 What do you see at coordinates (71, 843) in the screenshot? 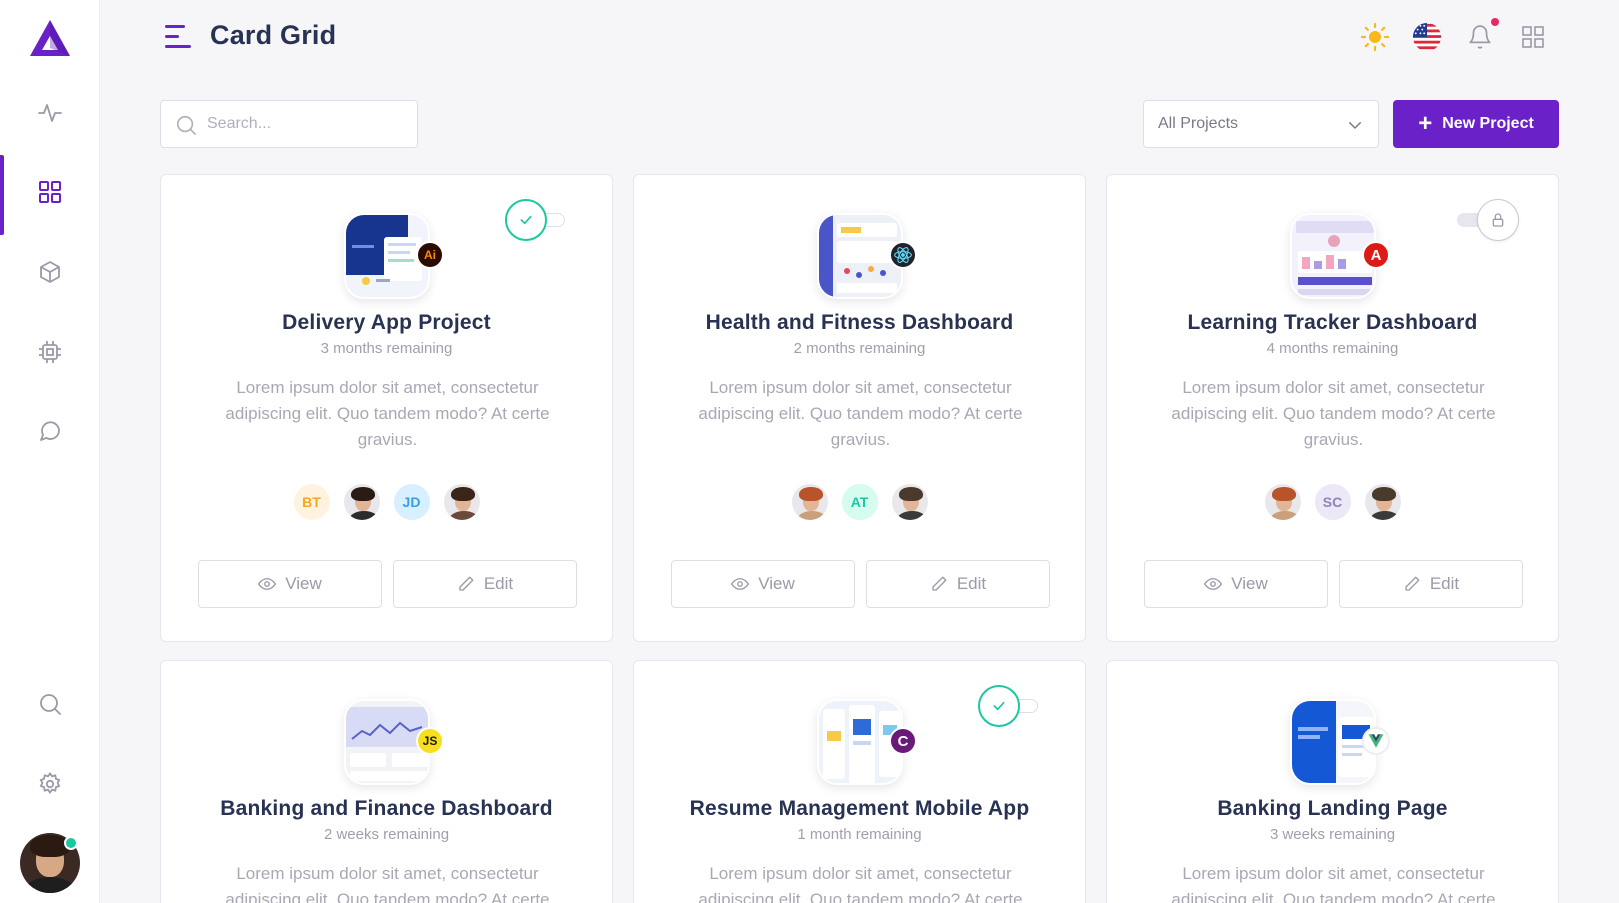
I see `online-status-dot` at bounding box center [71, 843].